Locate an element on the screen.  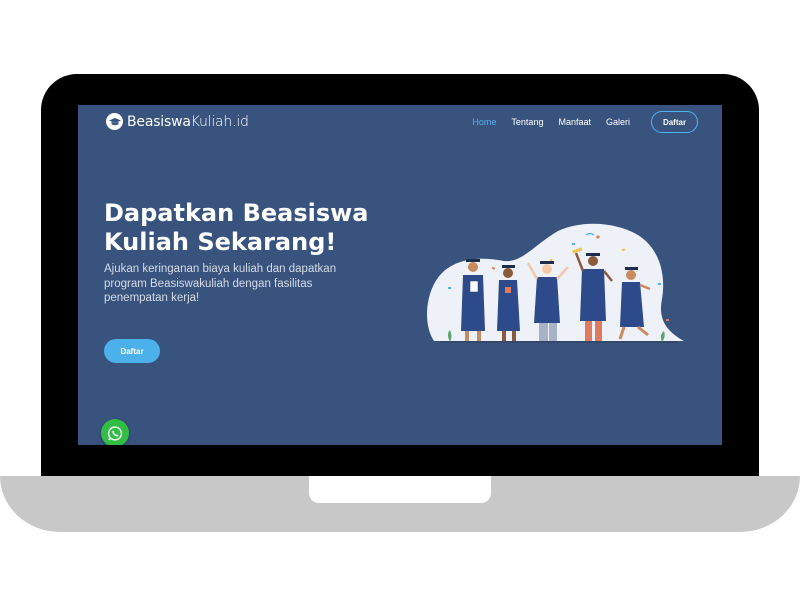
nav-link-home: Home is located at coordinates (484, 122).